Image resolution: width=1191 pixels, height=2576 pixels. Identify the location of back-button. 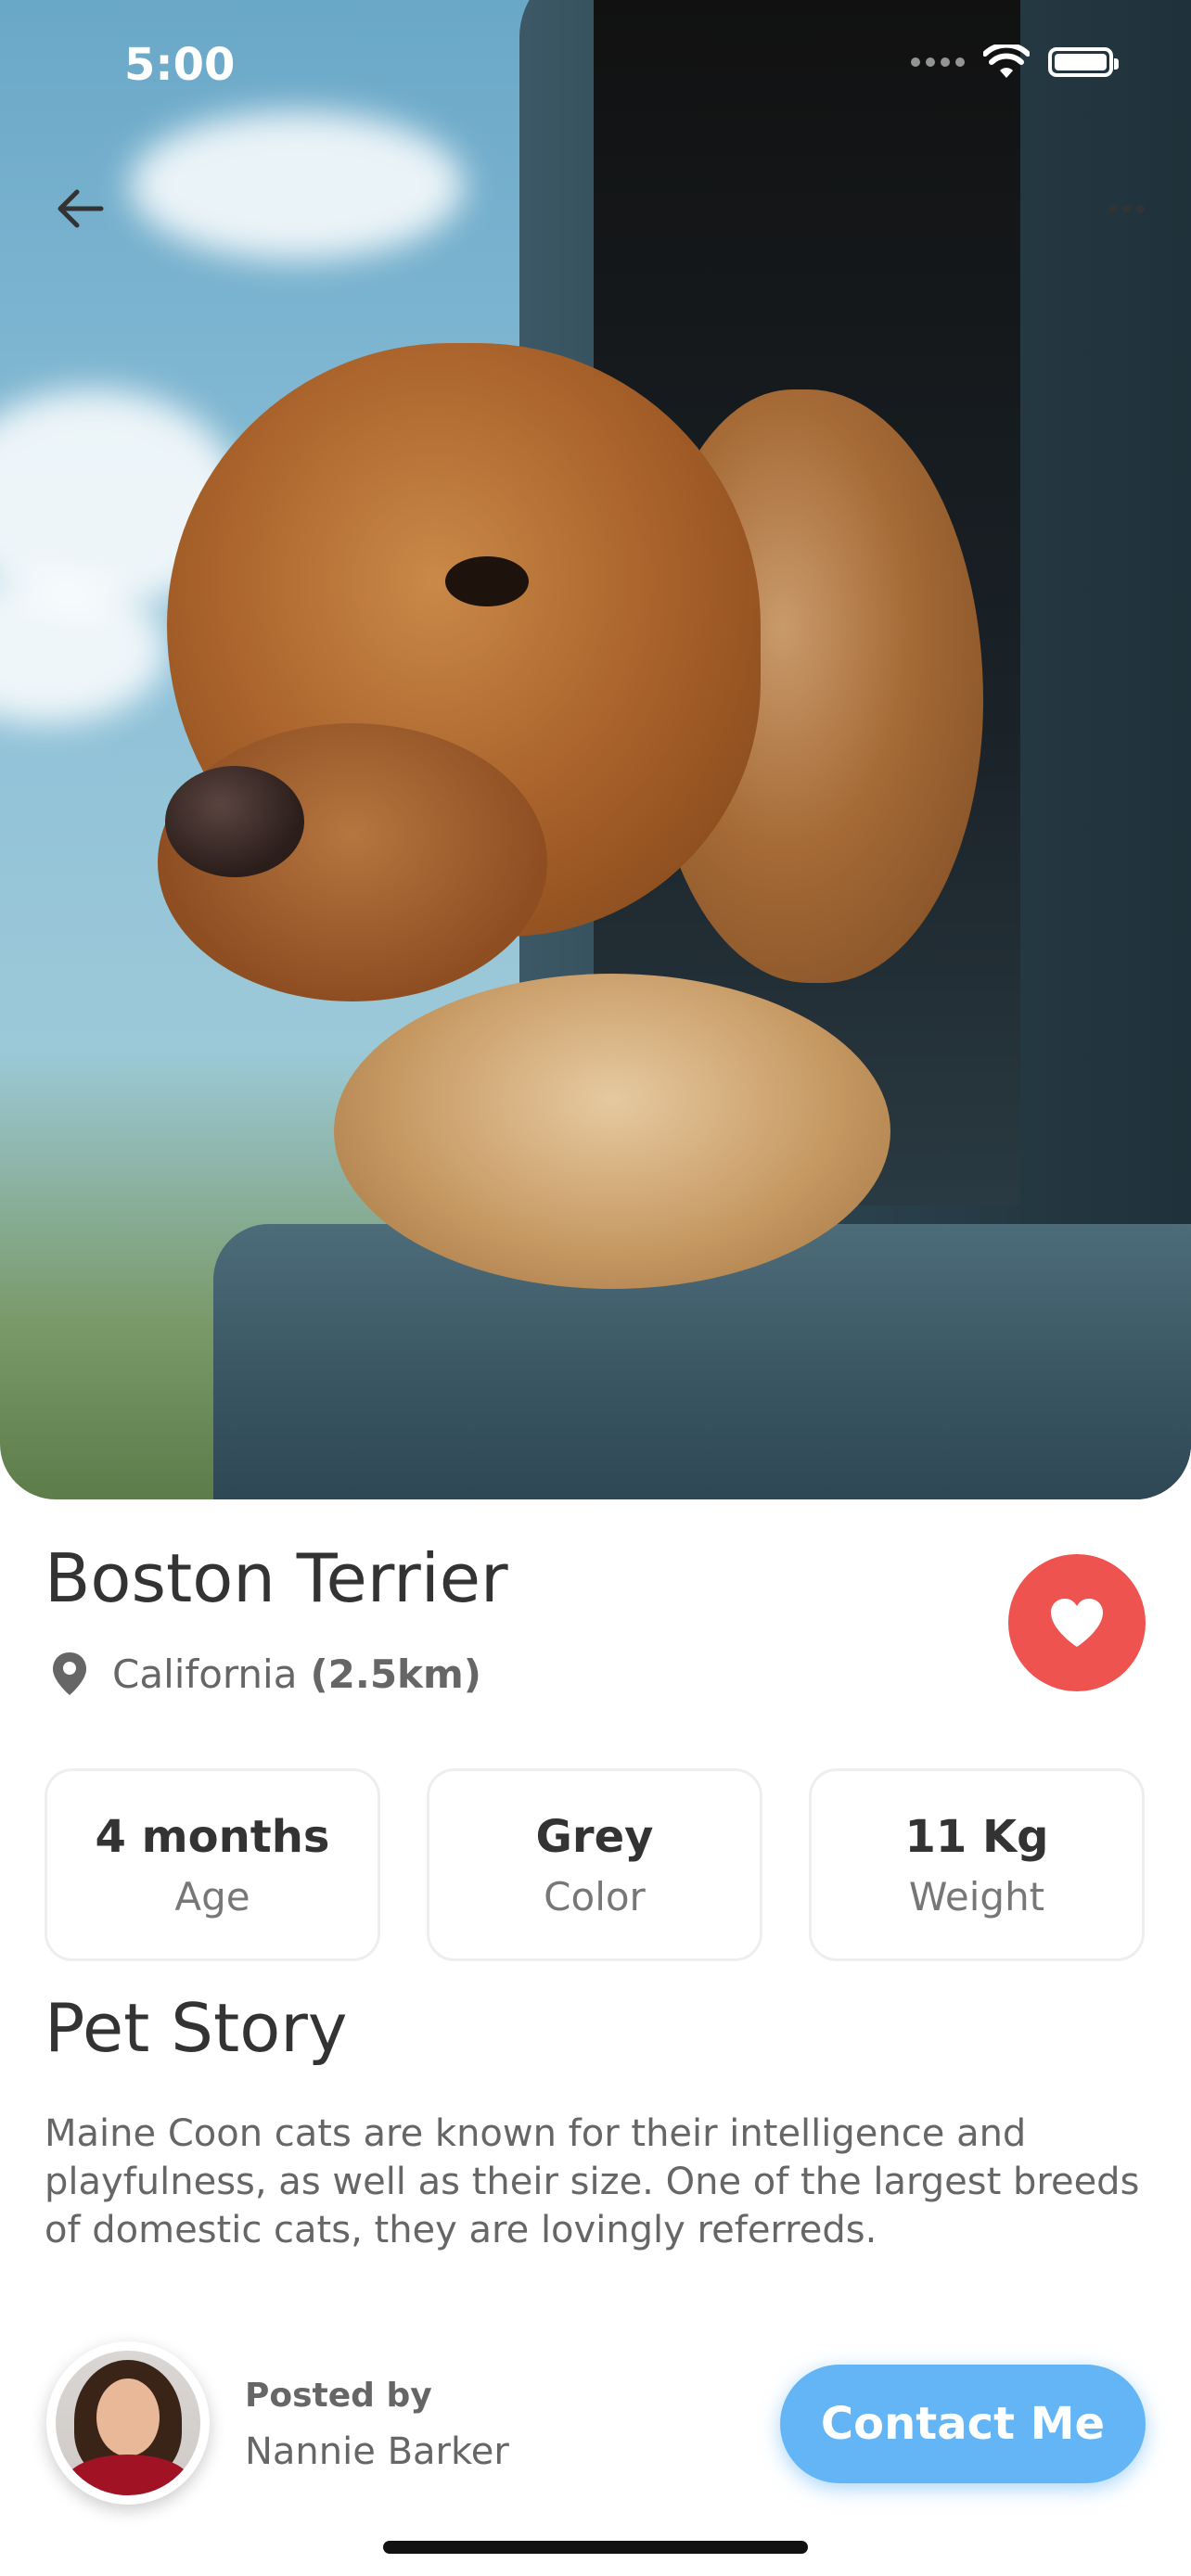
(79, 208).